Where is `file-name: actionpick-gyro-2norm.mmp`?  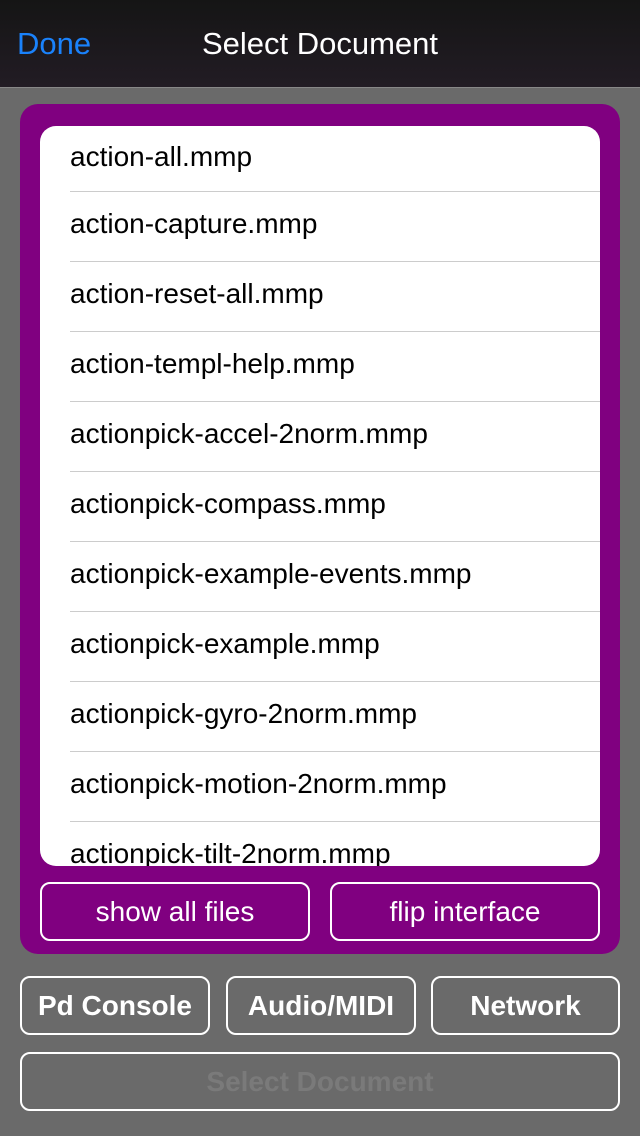
file-name: actionpick-gyro-2norm.mmp is located at coordinates (243, 713).